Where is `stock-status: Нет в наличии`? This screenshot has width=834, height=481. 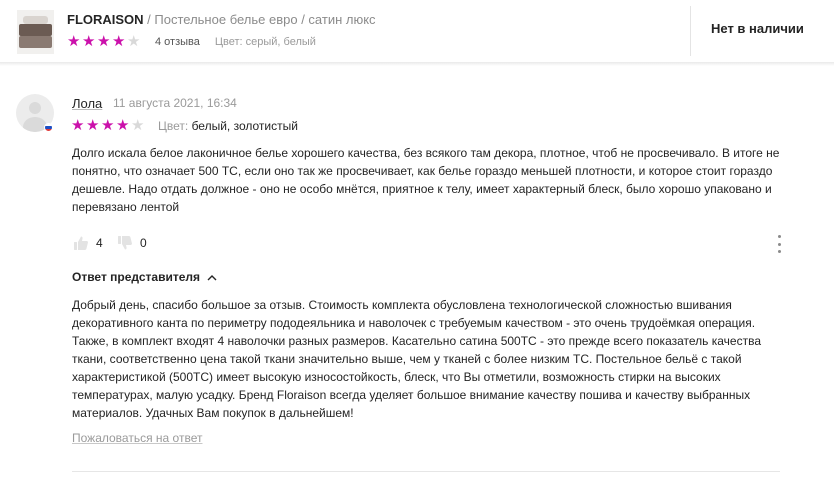 stock-status: Нет в наличии is located at coordinates (757, 28).